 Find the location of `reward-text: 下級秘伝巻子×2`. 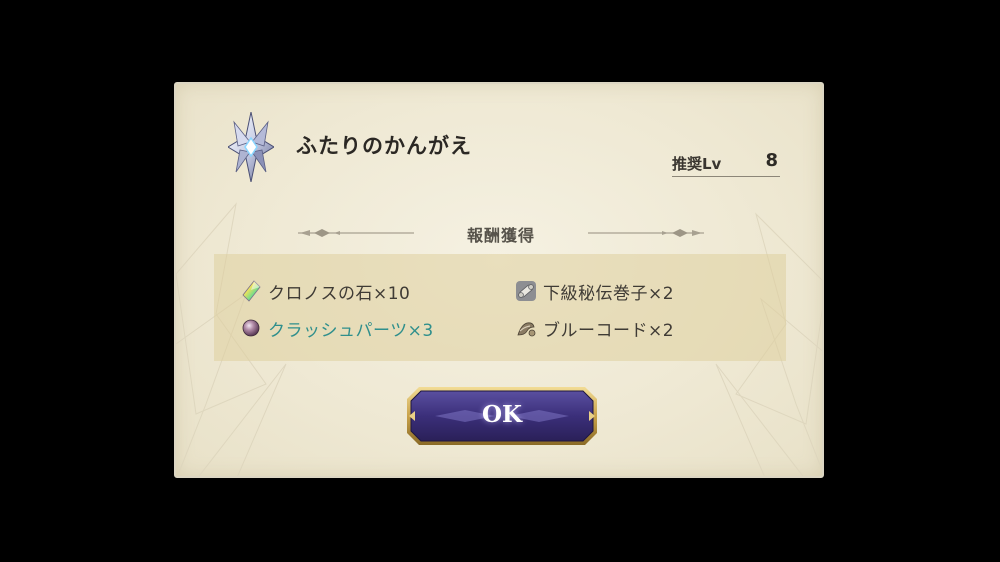

reward-text: 下級秘伝巻子×2 is located at coordinates (609, 293).